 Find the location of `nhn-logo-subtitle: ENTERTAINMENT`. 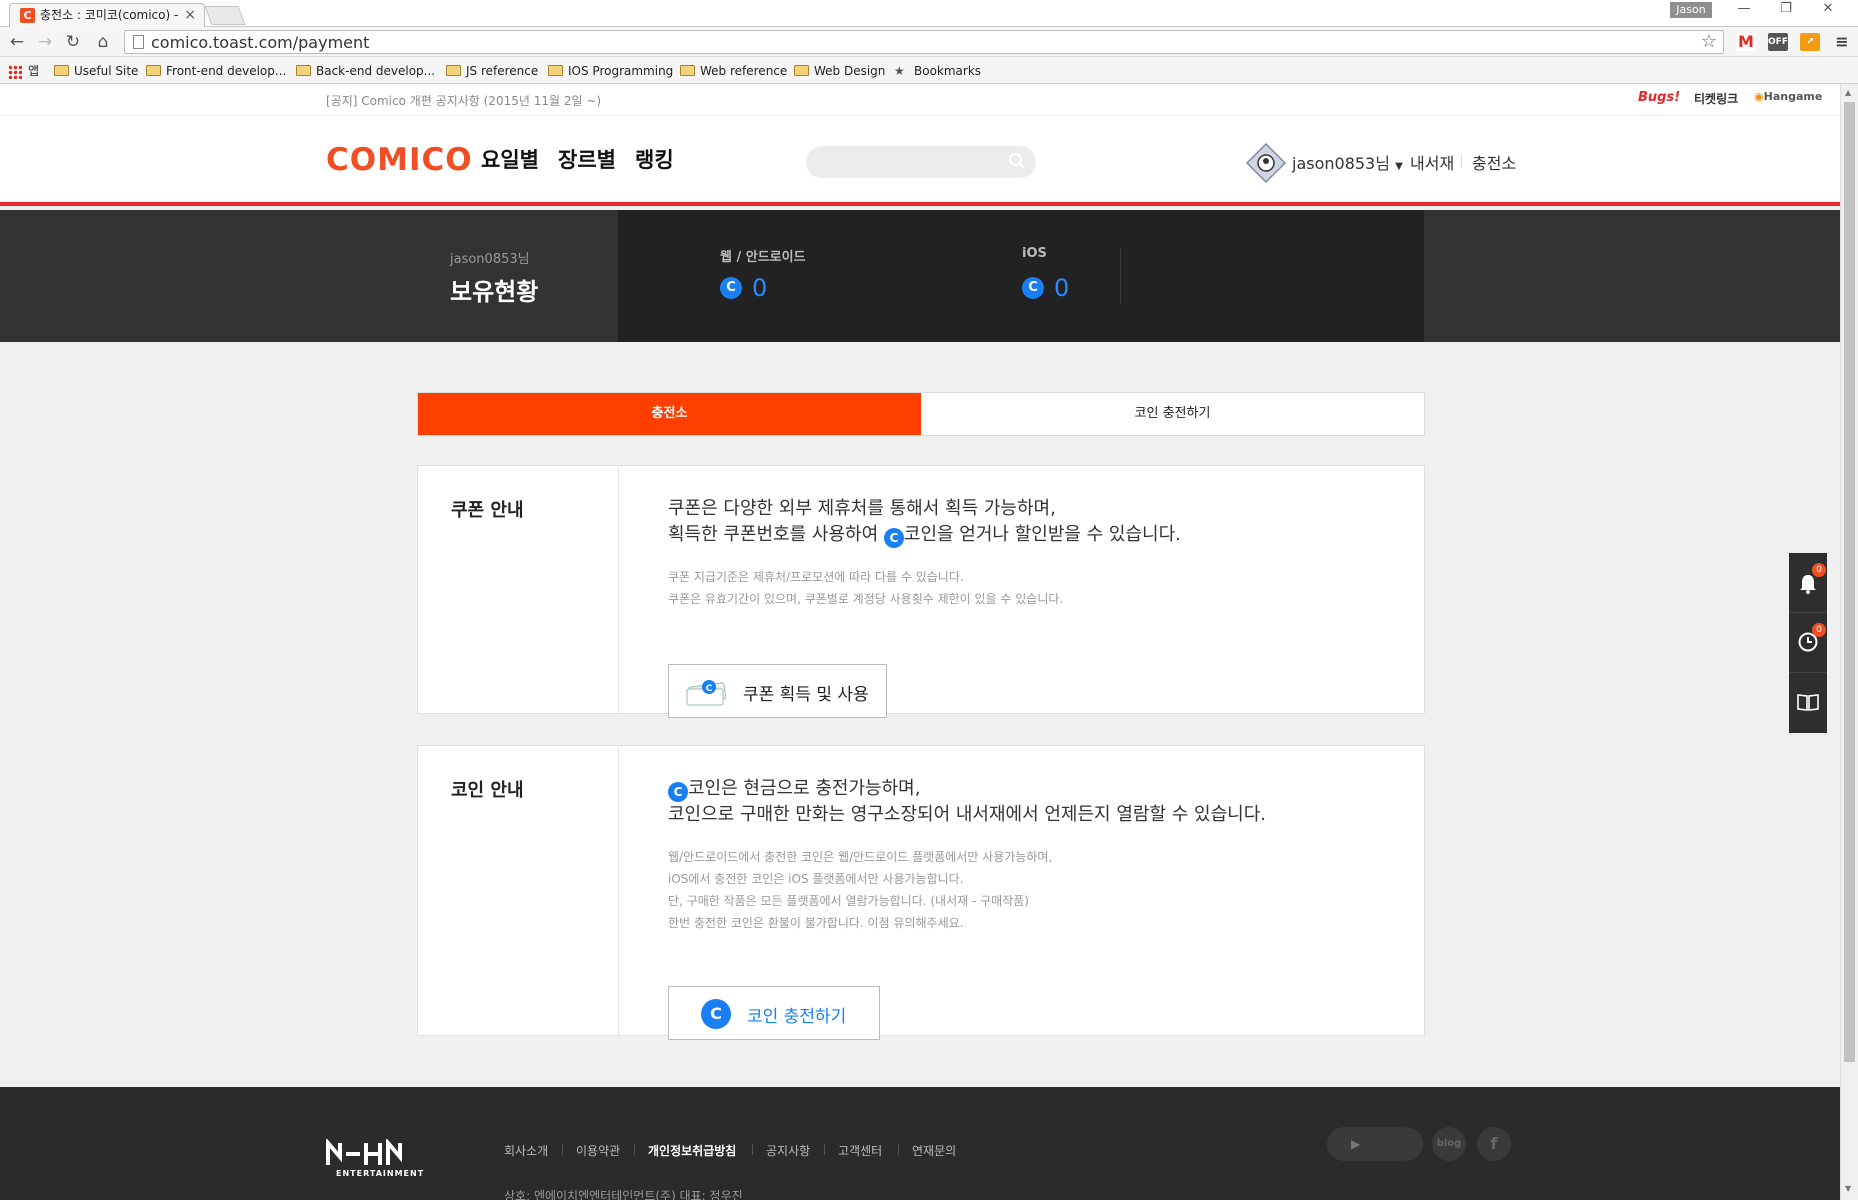

nhn-logo-subtitle: ENTERTAINMENT is located at coordinates (380, 1173).